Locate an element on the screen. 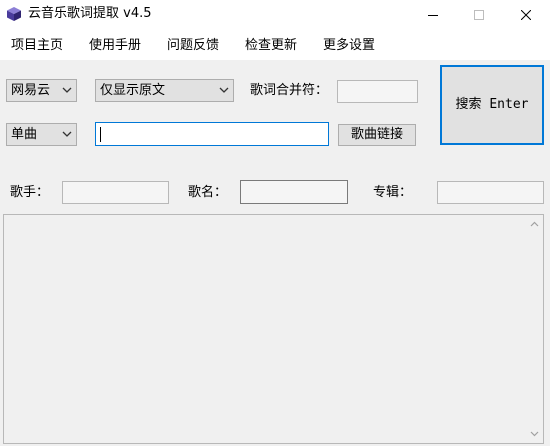  search-button: 搜索 Enter is located at coordinates (492, 105).